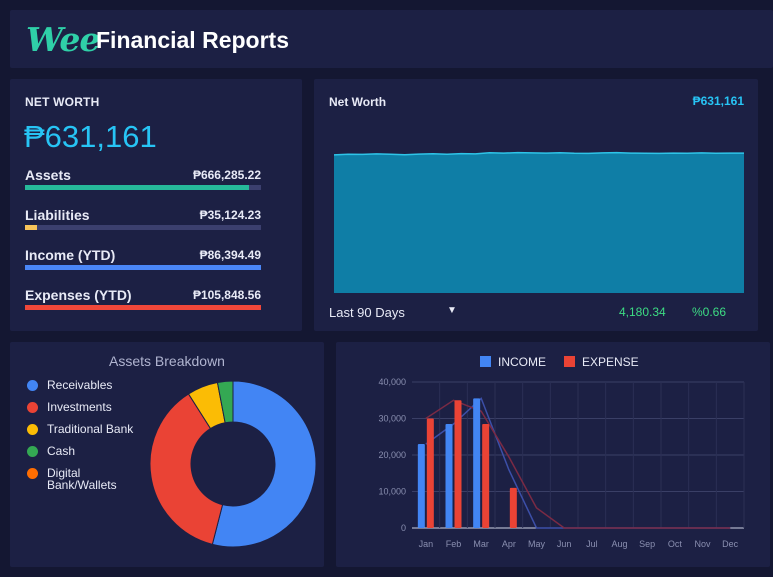 Image resolution: width=773 pixels, height=577 pixels. I want to click on liabilities-value: ₱35,124.23, so click(230, 215).